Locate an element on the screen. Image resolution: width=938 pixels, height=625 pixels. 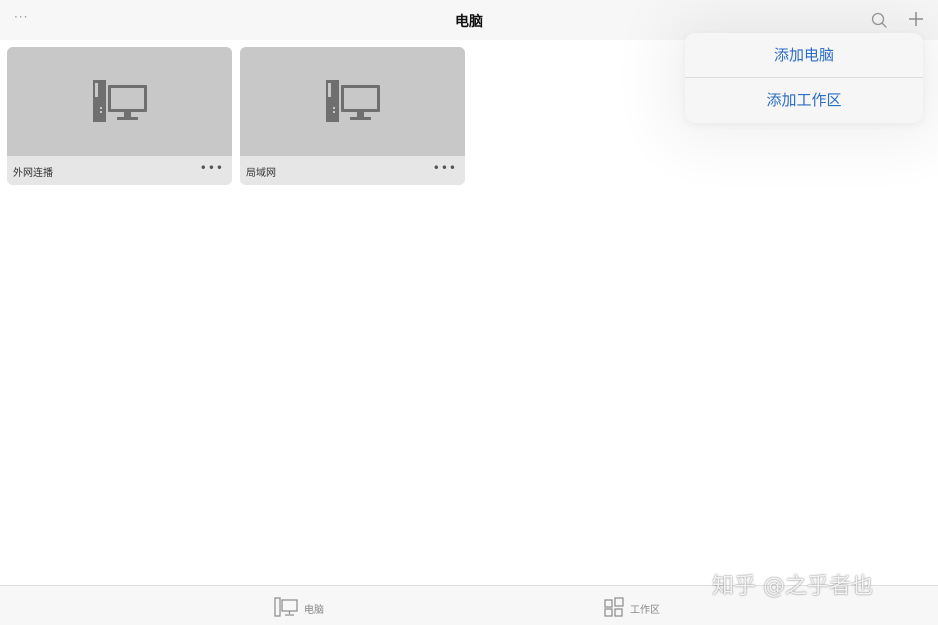
workspace-icon is located at coordinates (614, 607).